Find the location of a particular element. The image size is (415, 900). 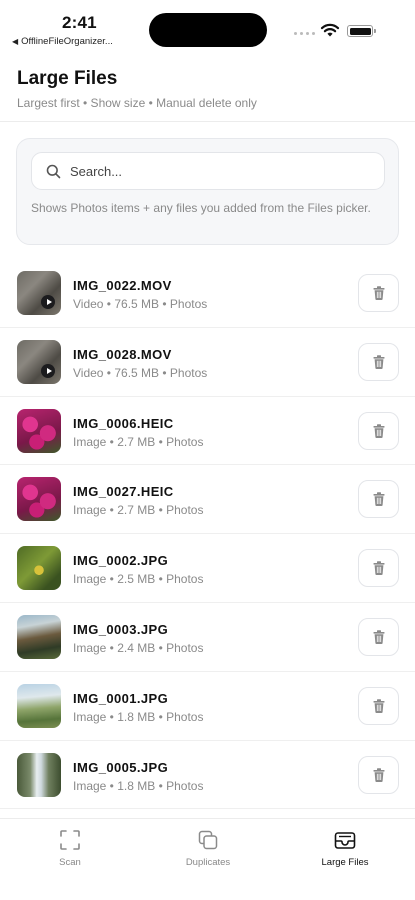

file-name: IMG_0027.HEIC is located at coordinates (123, 492).